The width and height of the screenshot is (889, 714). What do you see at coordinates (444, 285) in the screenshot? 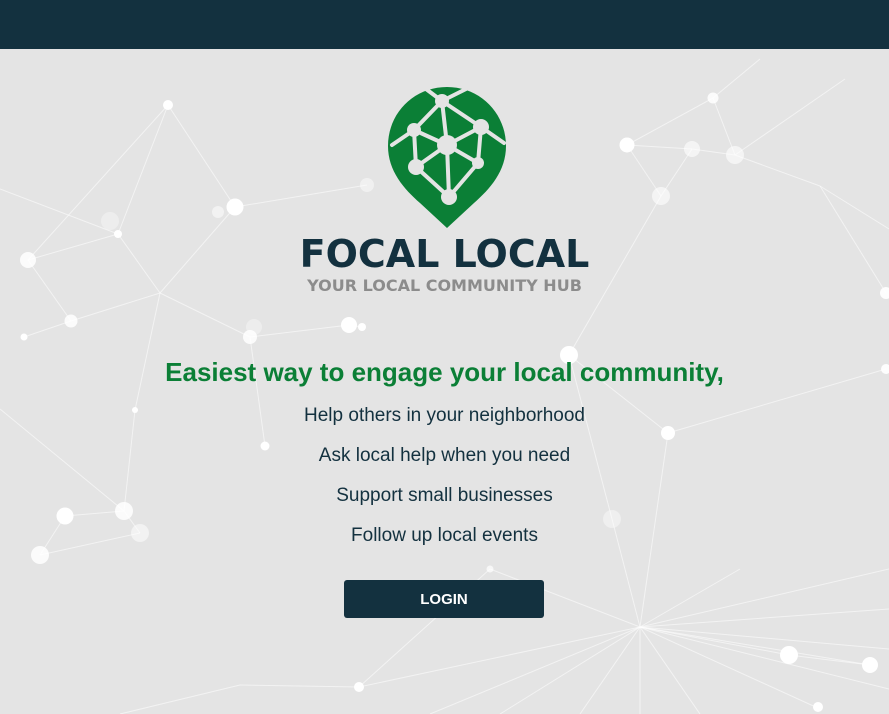
I see `brand-tagline: YOUR LOCAL COMMUNITY HUB` at bounding box center [444, 285].